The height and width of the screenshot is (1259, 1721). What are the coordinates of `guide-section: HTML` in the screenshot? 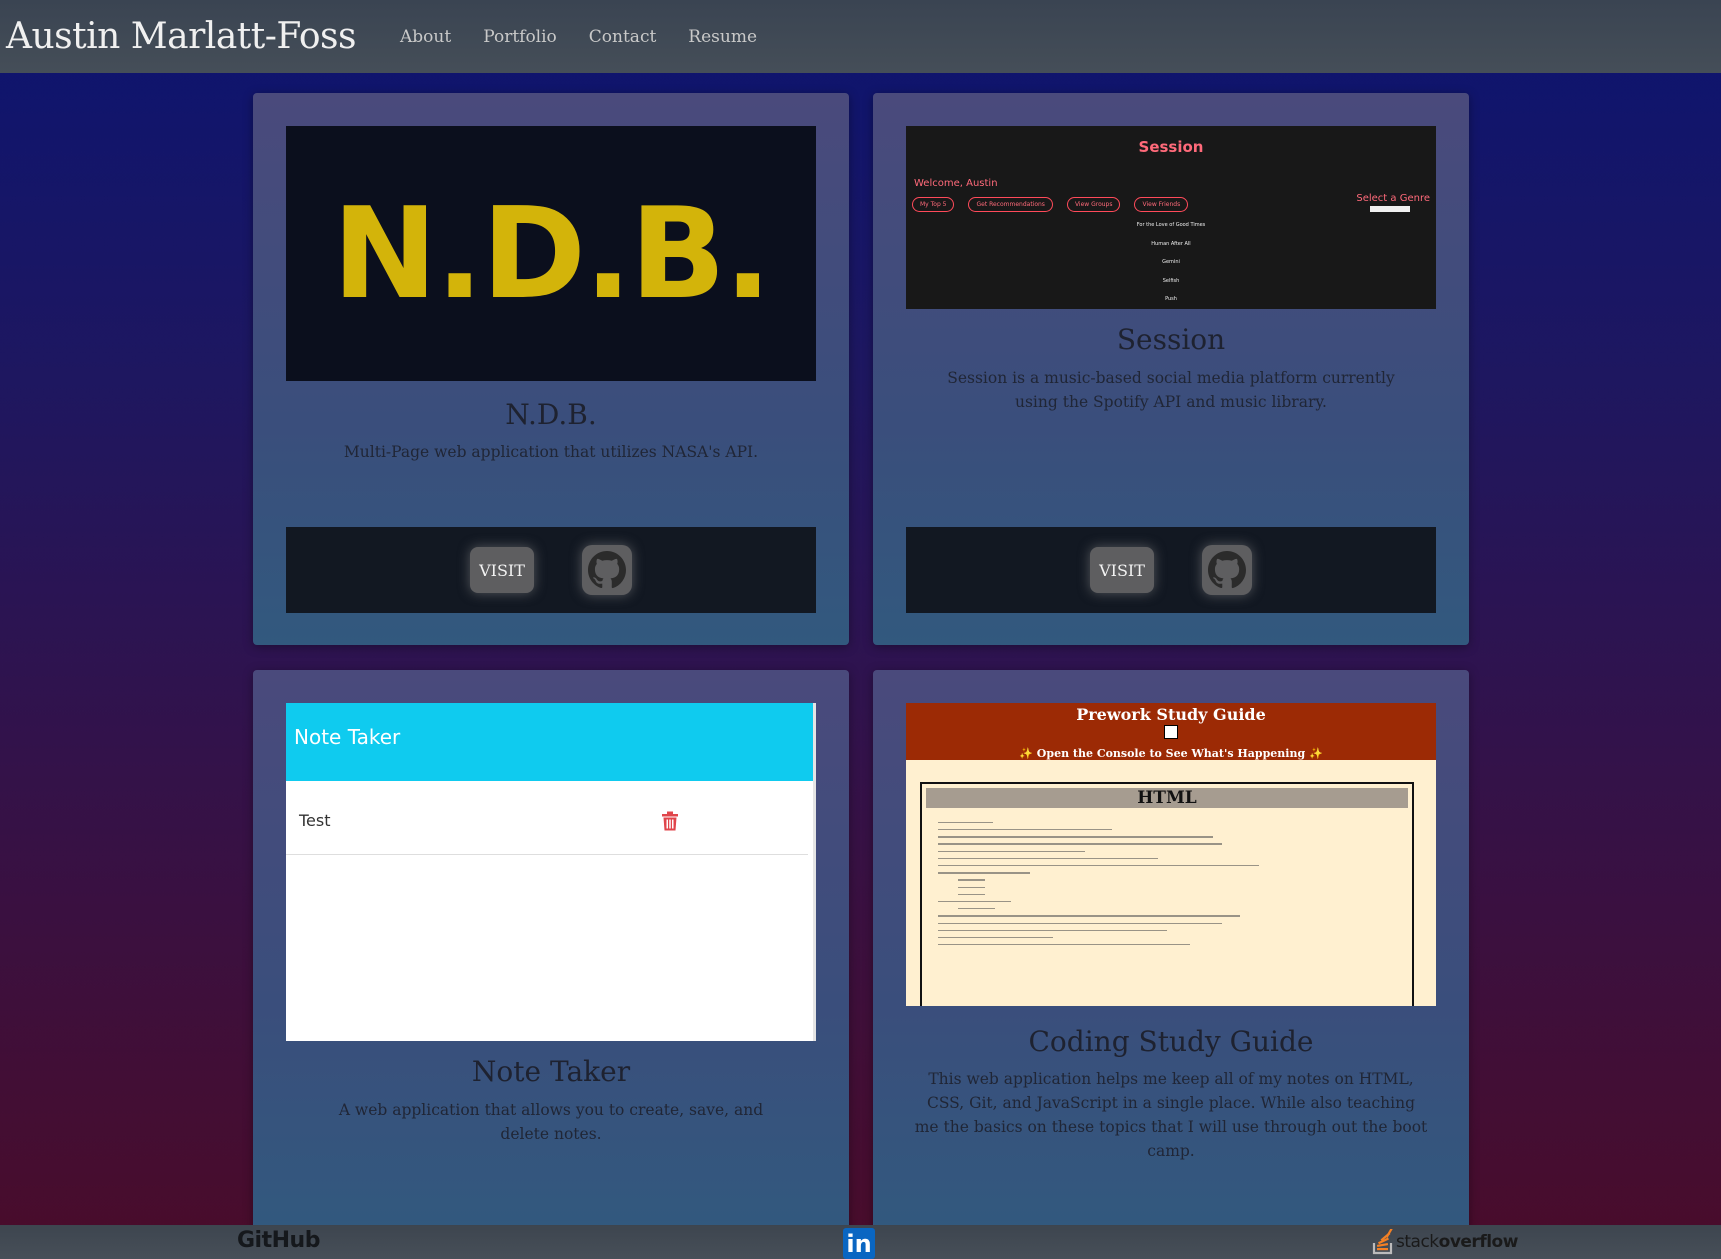 It's located at (1167, 894).